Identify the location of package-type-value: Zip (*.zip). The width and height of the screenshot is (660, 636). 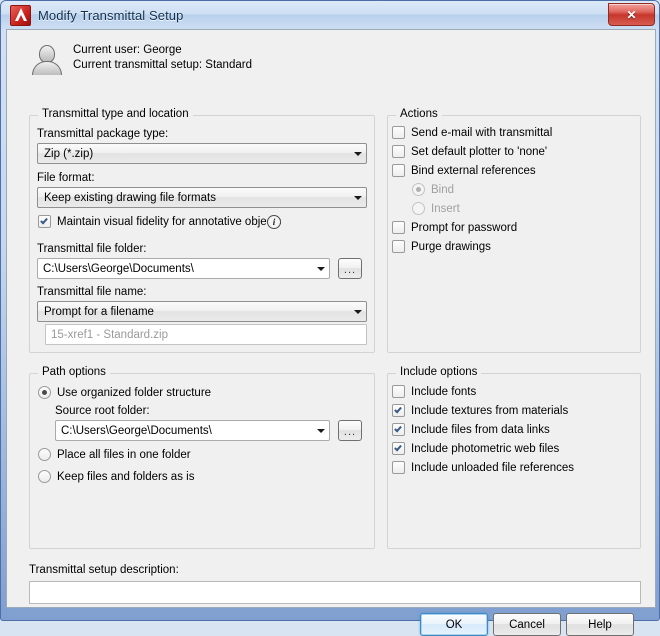
(69, 153).